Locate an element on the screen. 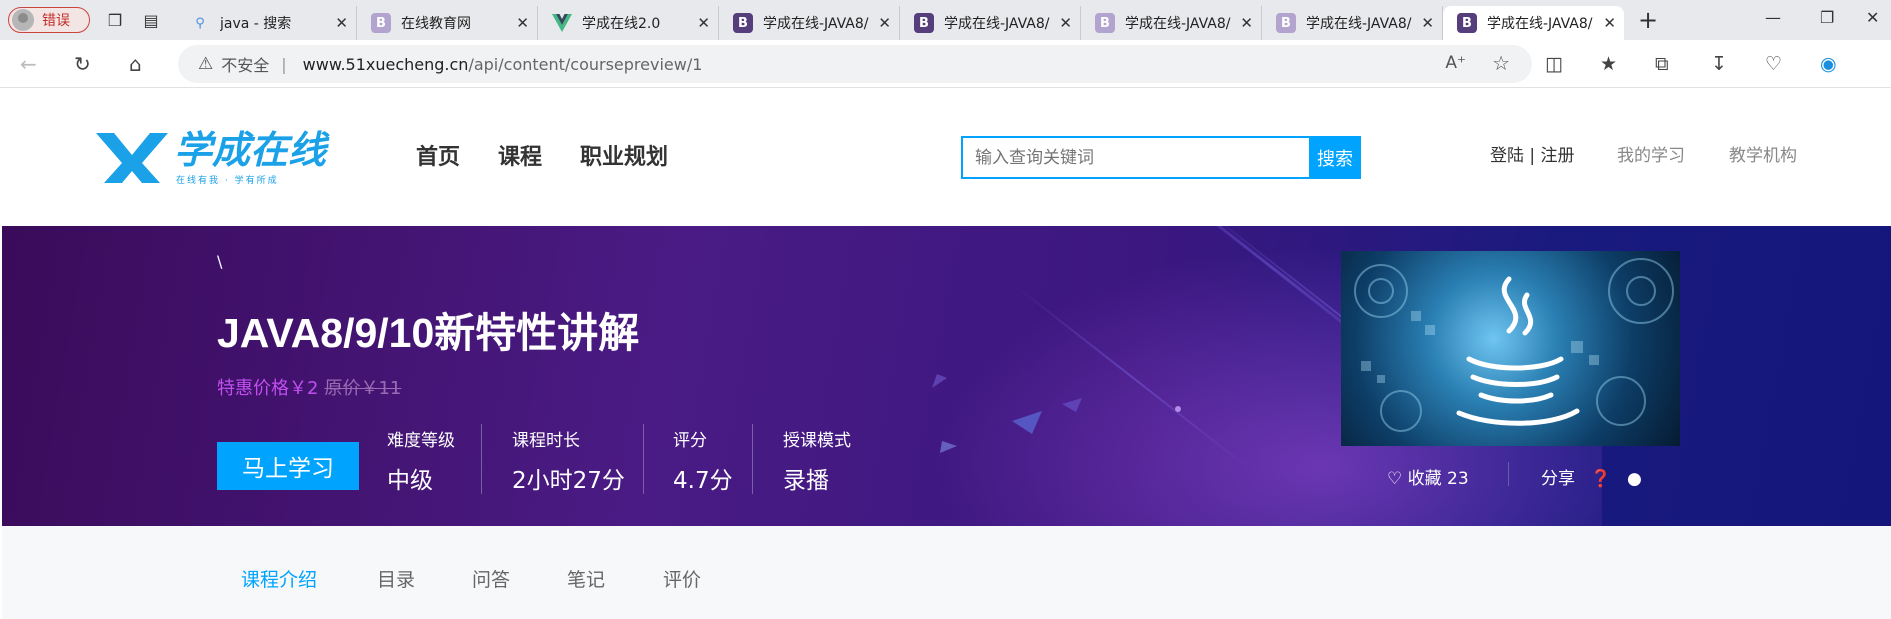 The width and height of the screenshot is (1891, 619). wechat-icon: ❓ is located at coordinates (1600, 479).